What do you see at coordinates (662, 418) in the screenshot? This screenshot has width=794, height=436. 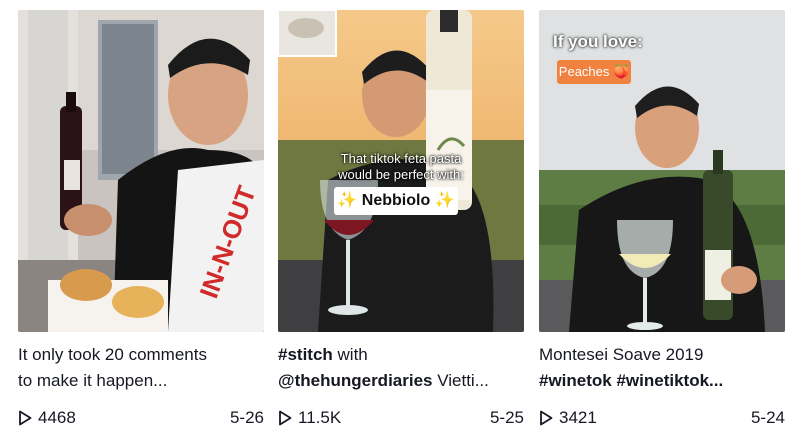 I see `video-meta-3: 3421 5-24` at bounding box center [662, 418].